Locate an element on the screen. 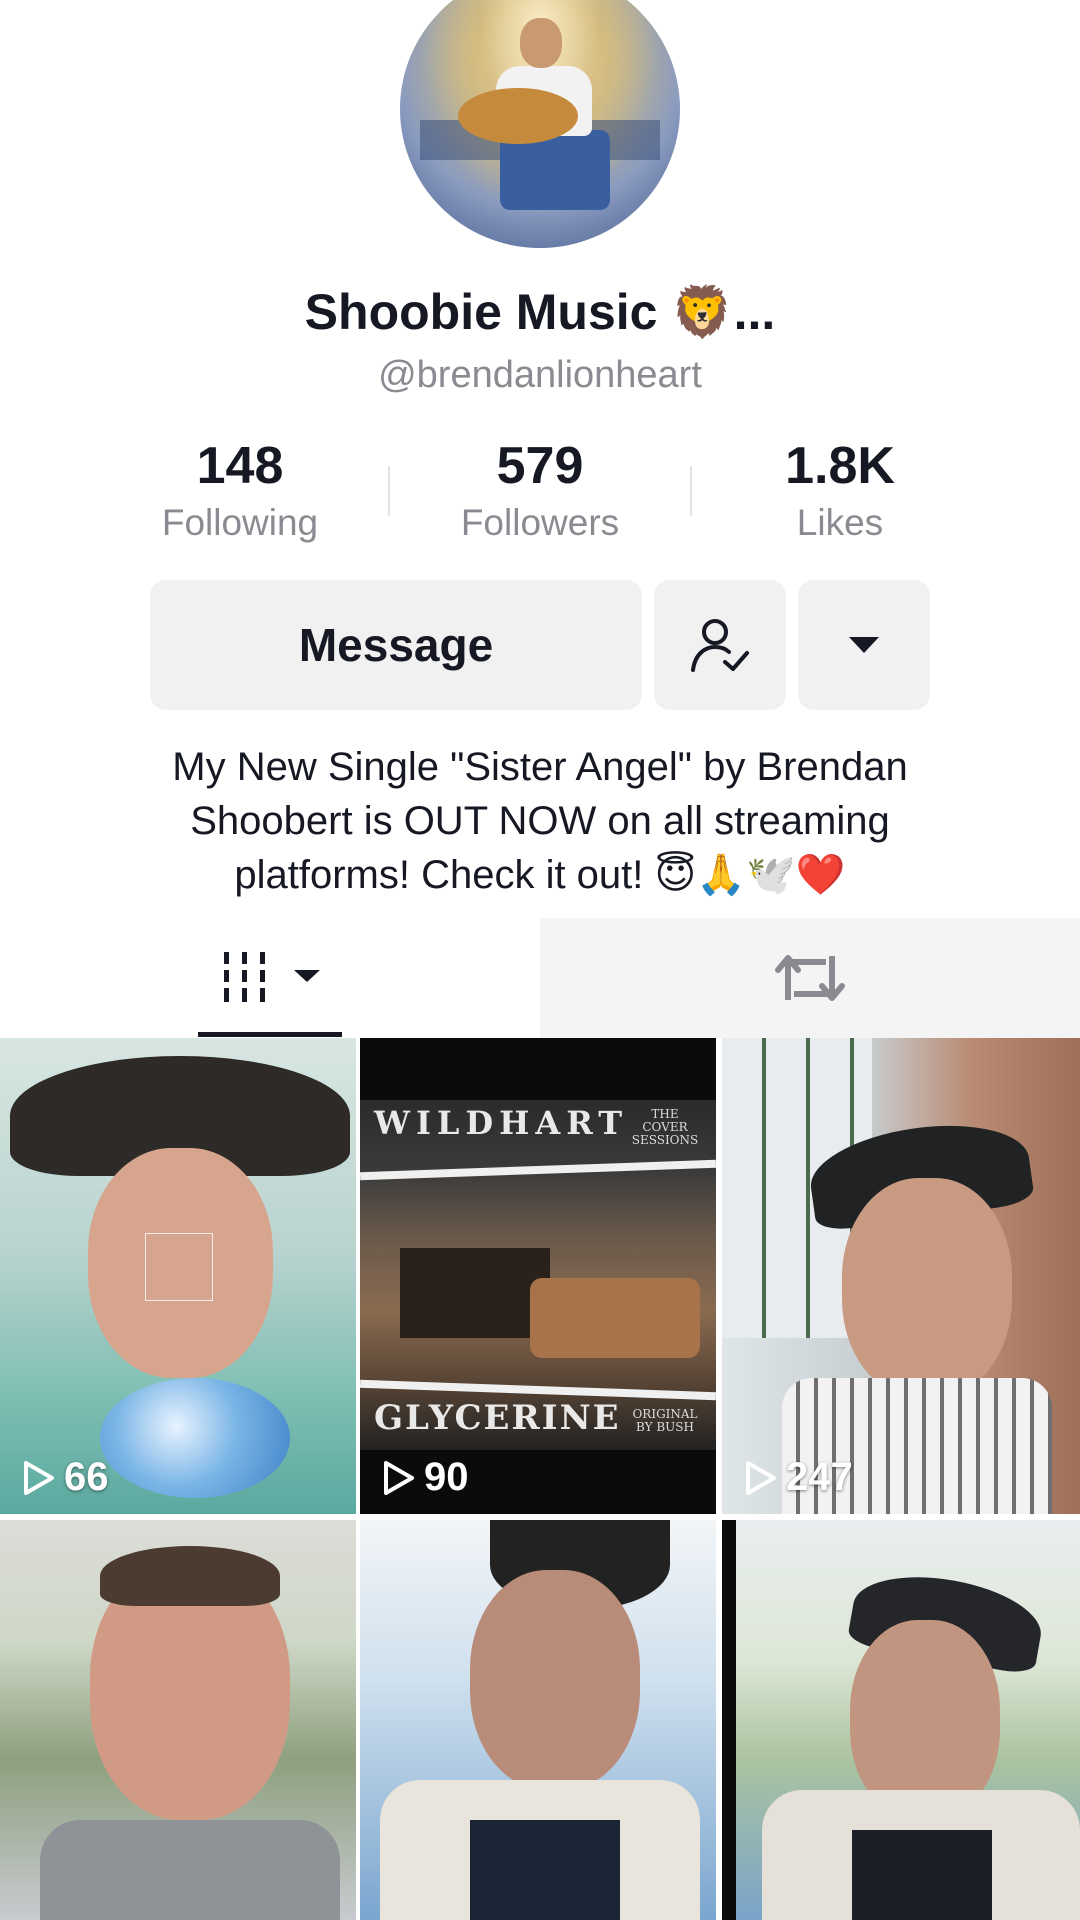 The width and height of the screenshot is (1080, 1920). thumb-sofa is located at coordinates (615, 1318).